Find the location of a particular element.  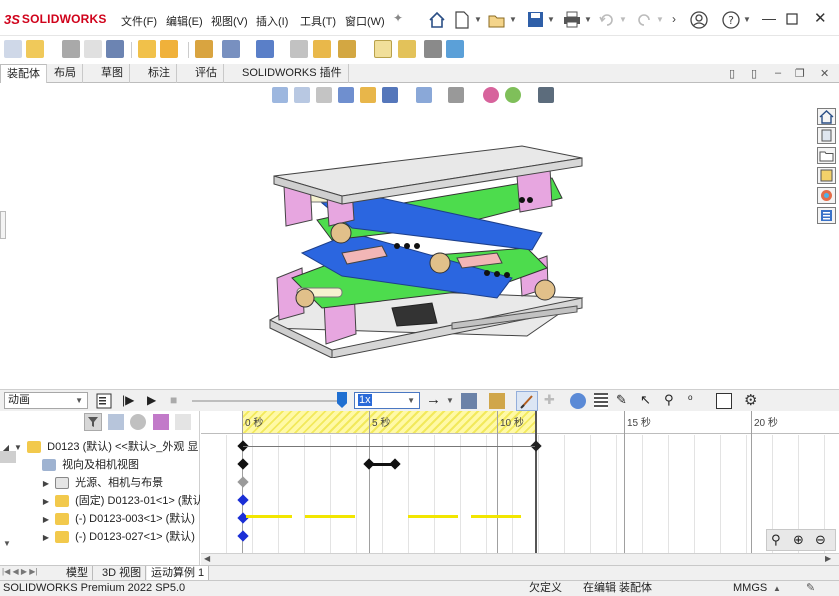

menu-view: 视图(V) is located at coordinates (229, 21).